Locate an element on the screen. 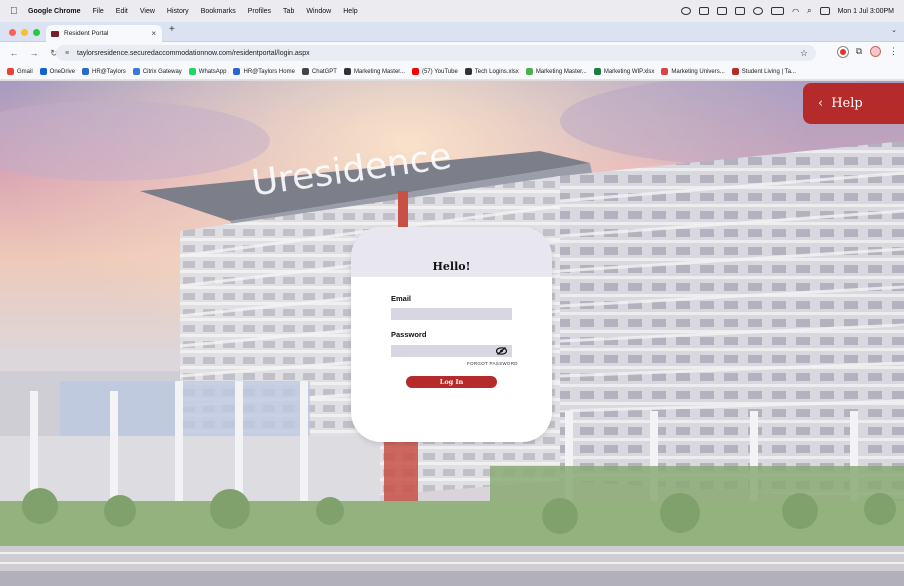  back-icon: ← is located at coordinates (14, 53).